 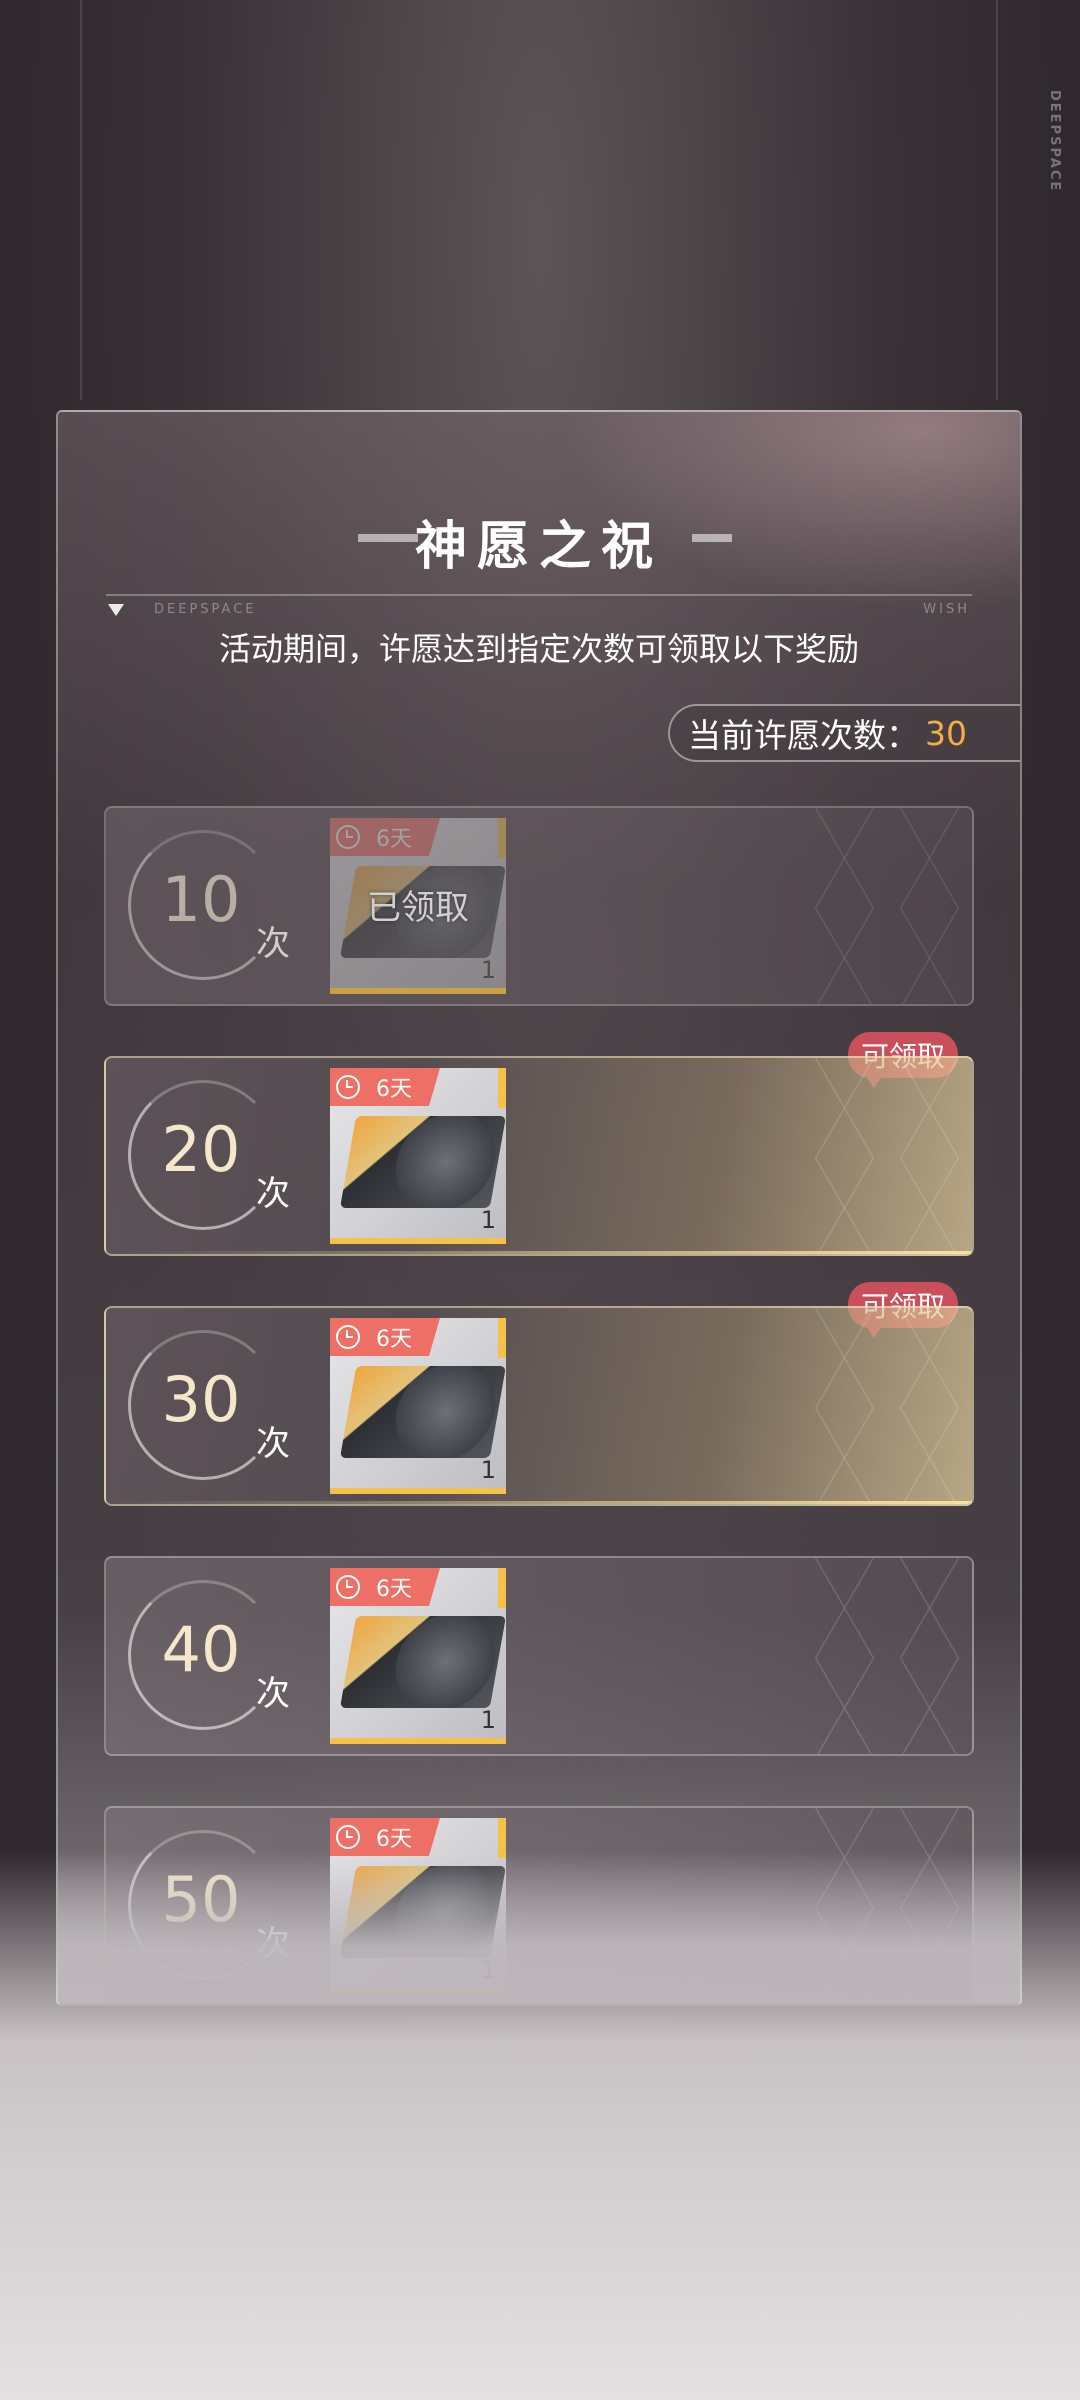 I want to click on side-brand-text: DEEPSPACE, so click(x=1054, y=141).